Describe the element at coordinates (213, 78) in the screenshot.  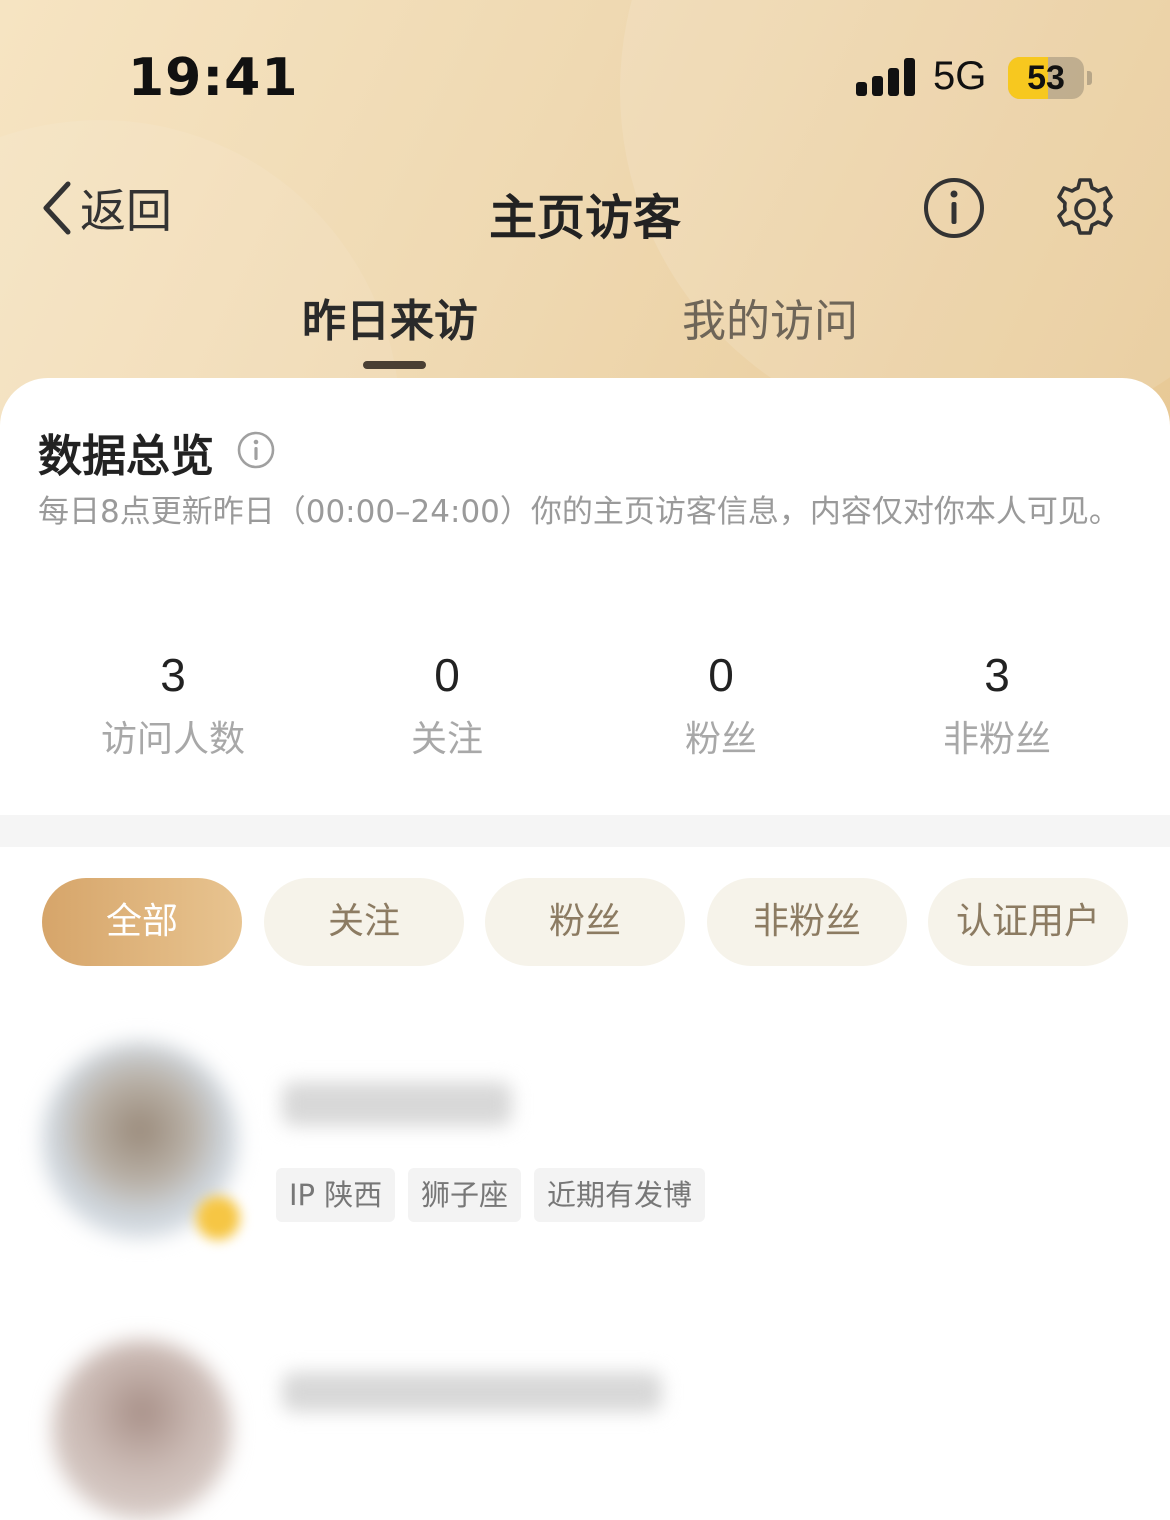
I see `status-time: 19:41` at that location.